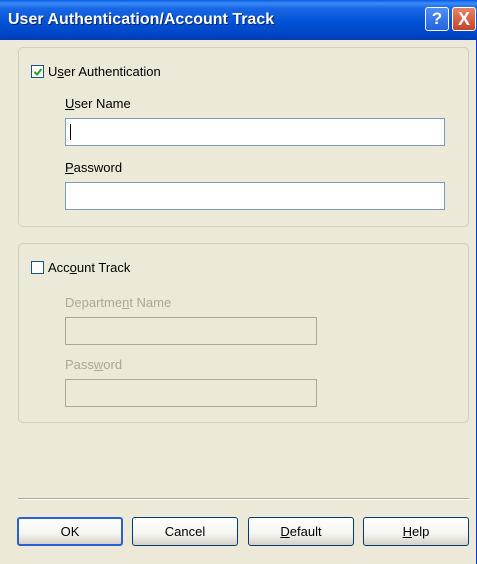  I want to click on default-button-label: Default, so click(301, 531).